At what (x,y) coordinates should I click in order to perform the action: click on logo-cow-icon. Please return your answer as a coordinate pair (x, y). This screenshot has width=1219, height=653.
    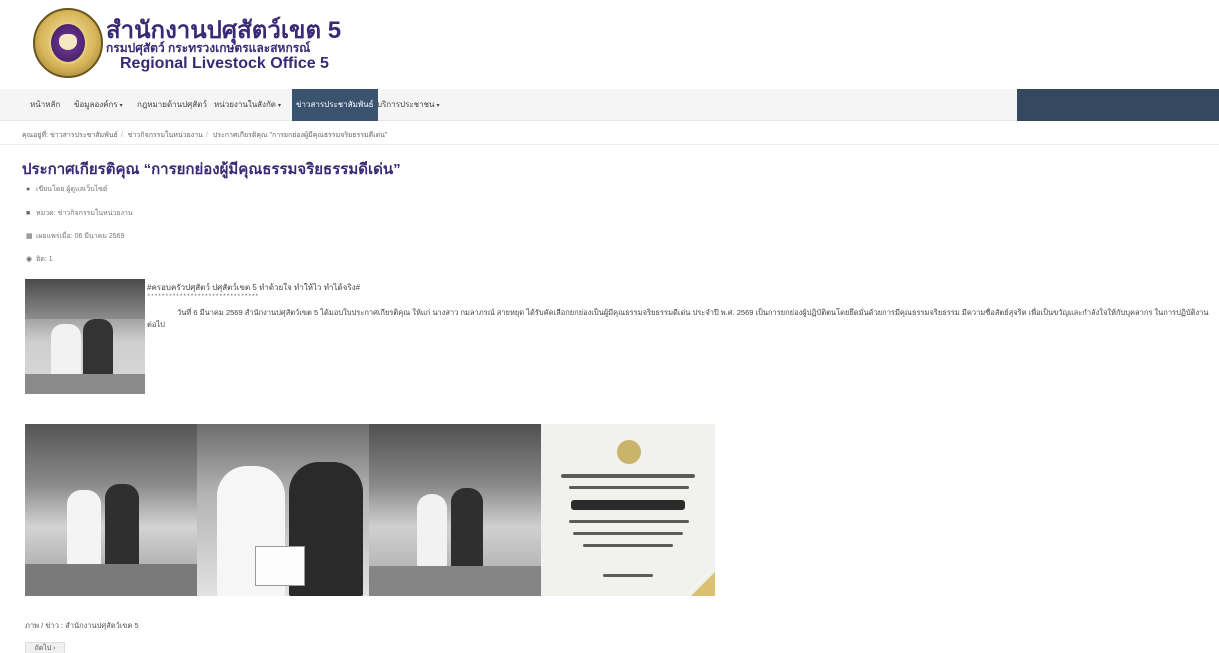
    Looking at the image, I should click on (68, 42).